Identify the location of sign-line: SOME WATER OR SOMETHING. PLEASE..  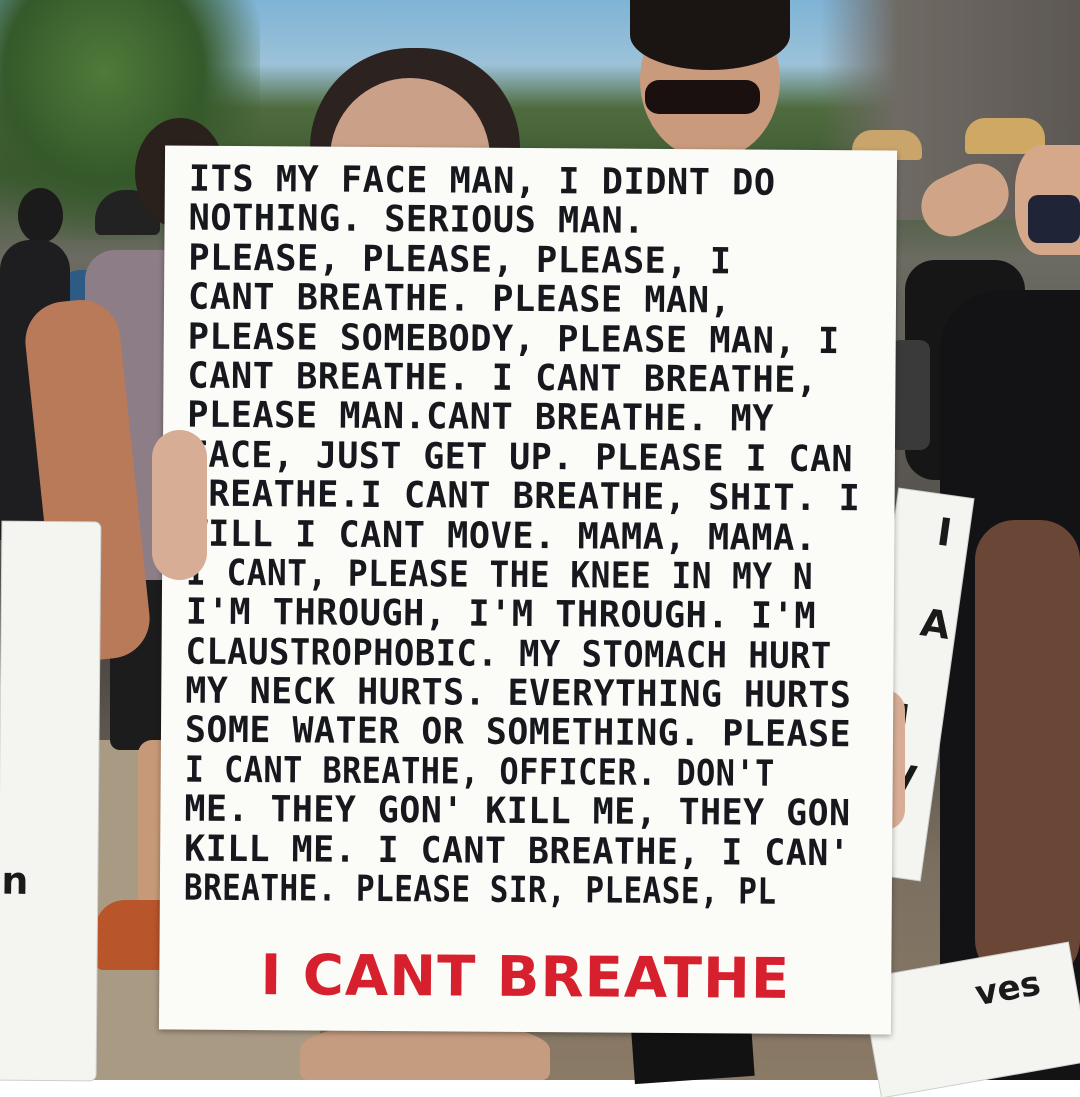
(518, 733).